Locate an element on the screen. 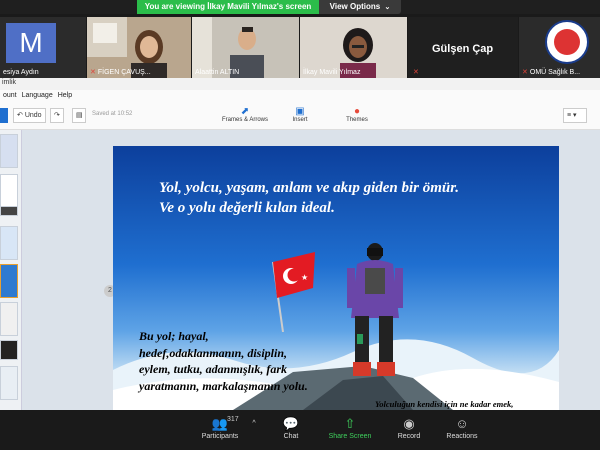  climber-image is located at coordinates (375, 309).